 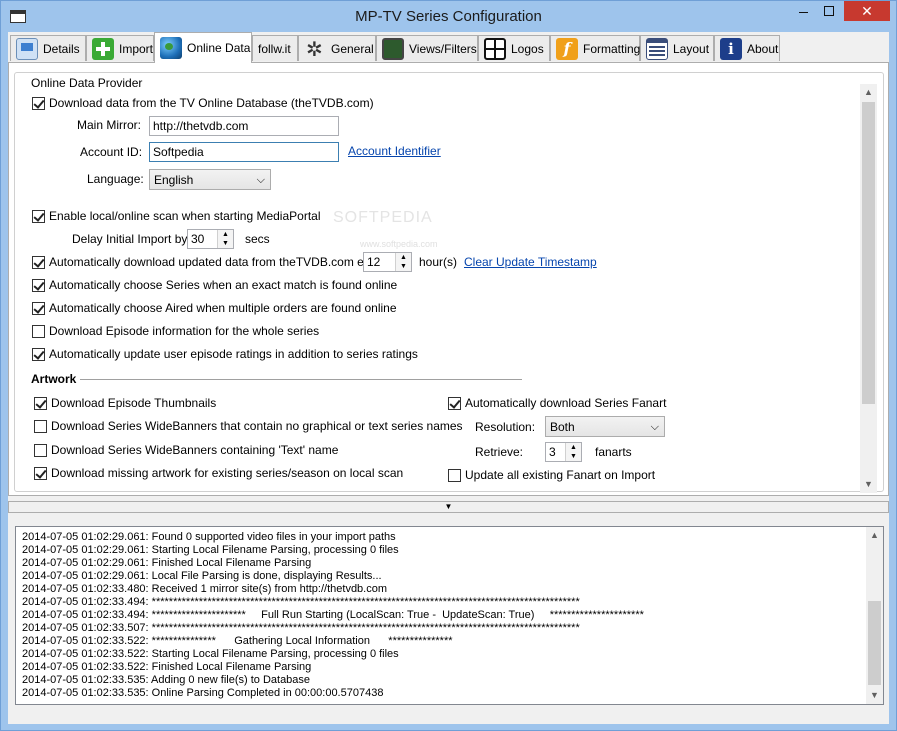 What do you see at coordinates (427, 48) in the screenshot?
I see `tab-views-filters: Views/Filters` at bounding box center [427, 48].